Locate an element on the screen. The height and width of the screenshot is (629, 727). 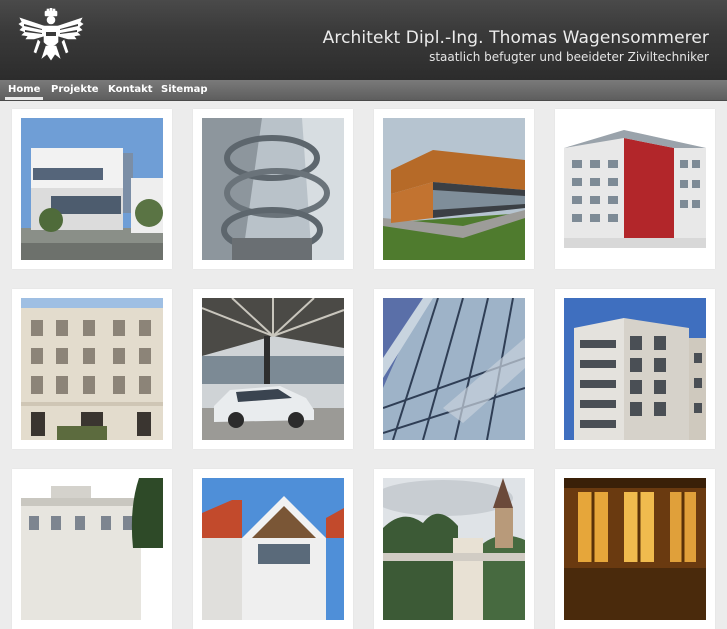
austrian-eagle-emblem-icon is located at coordinates (51, 37).